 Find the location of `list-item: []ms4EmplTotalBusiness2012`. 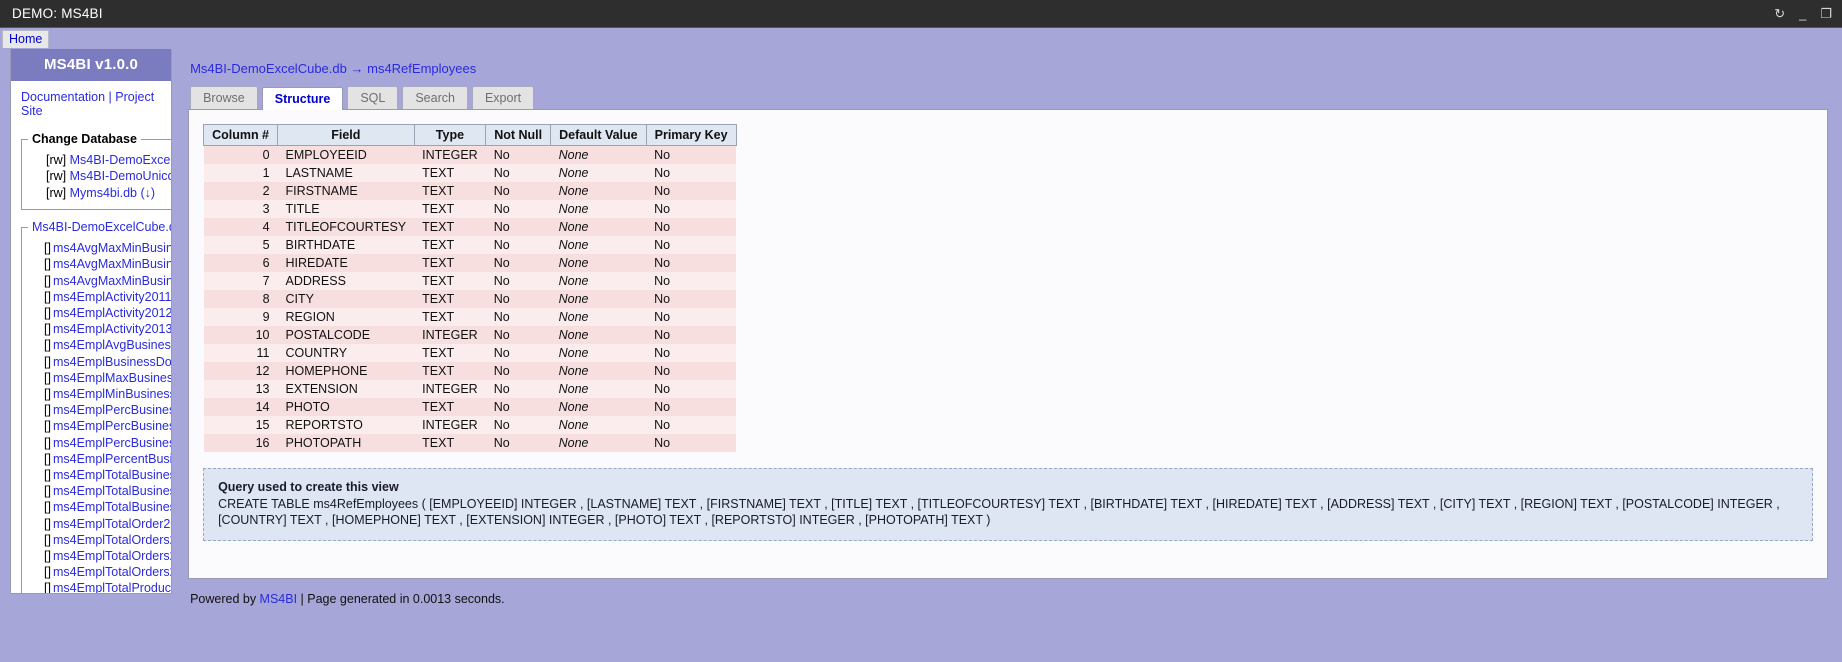

list-item: []ms4EmplTotalBusiness2012 is located at coordinates (107, 491).